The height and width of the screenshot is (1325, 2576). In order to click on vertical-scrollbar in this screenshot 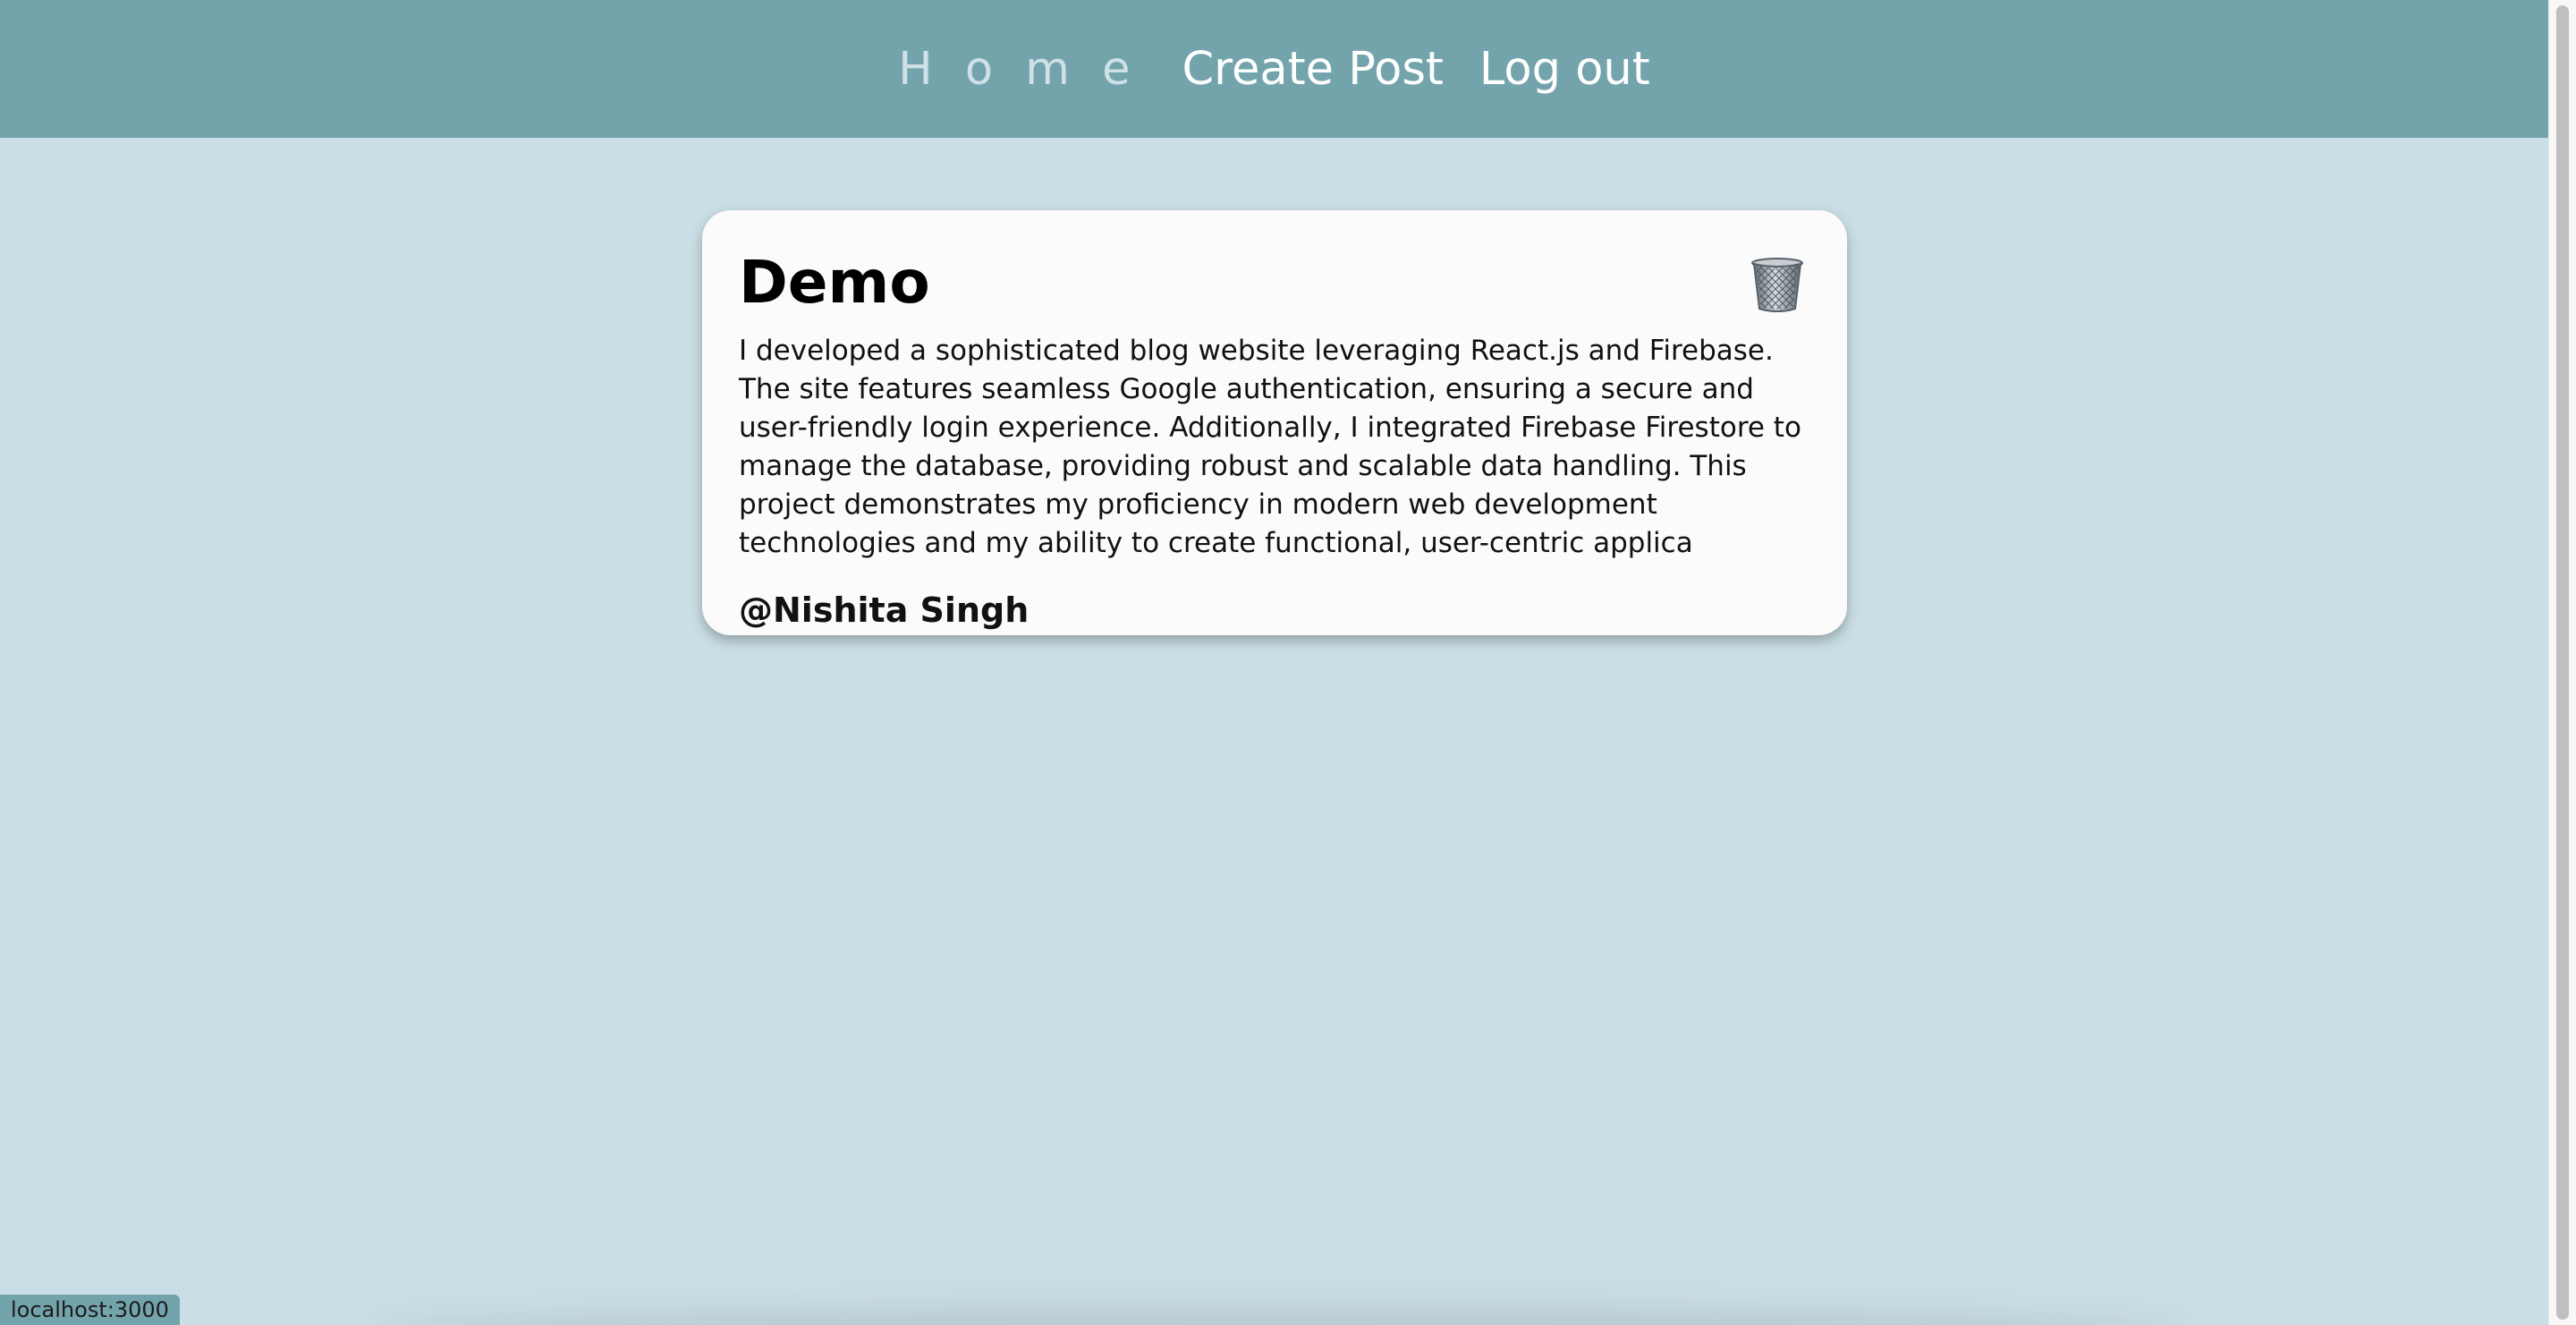, I will do `click(2562, 662)`.